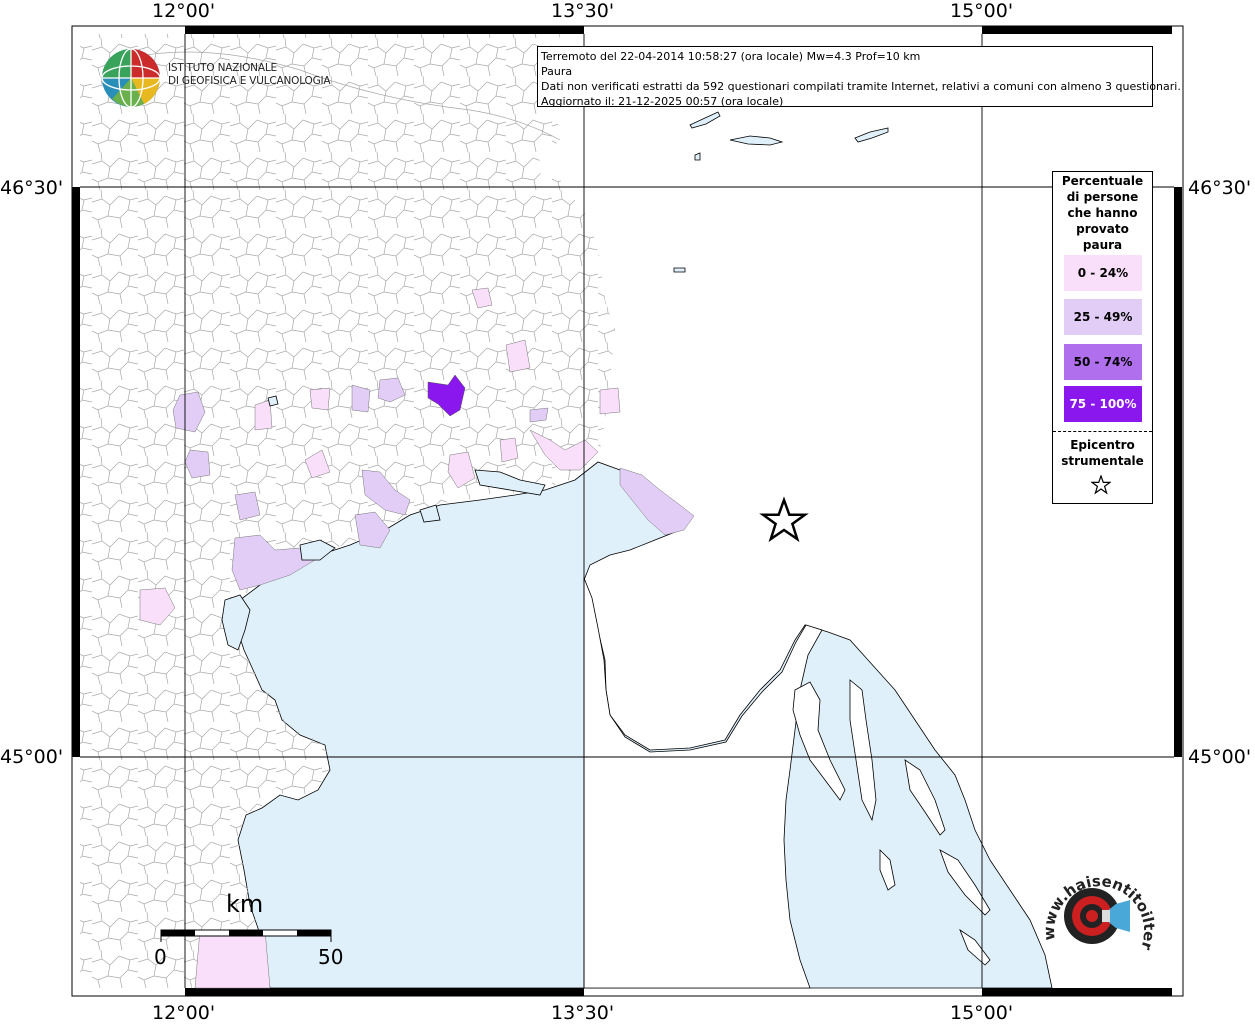 The image size is (1255, 1024). What do you see at coordinates (245, 904) in the screenshot?
I see `scale-unit: km` at bounding box center [245, 904].